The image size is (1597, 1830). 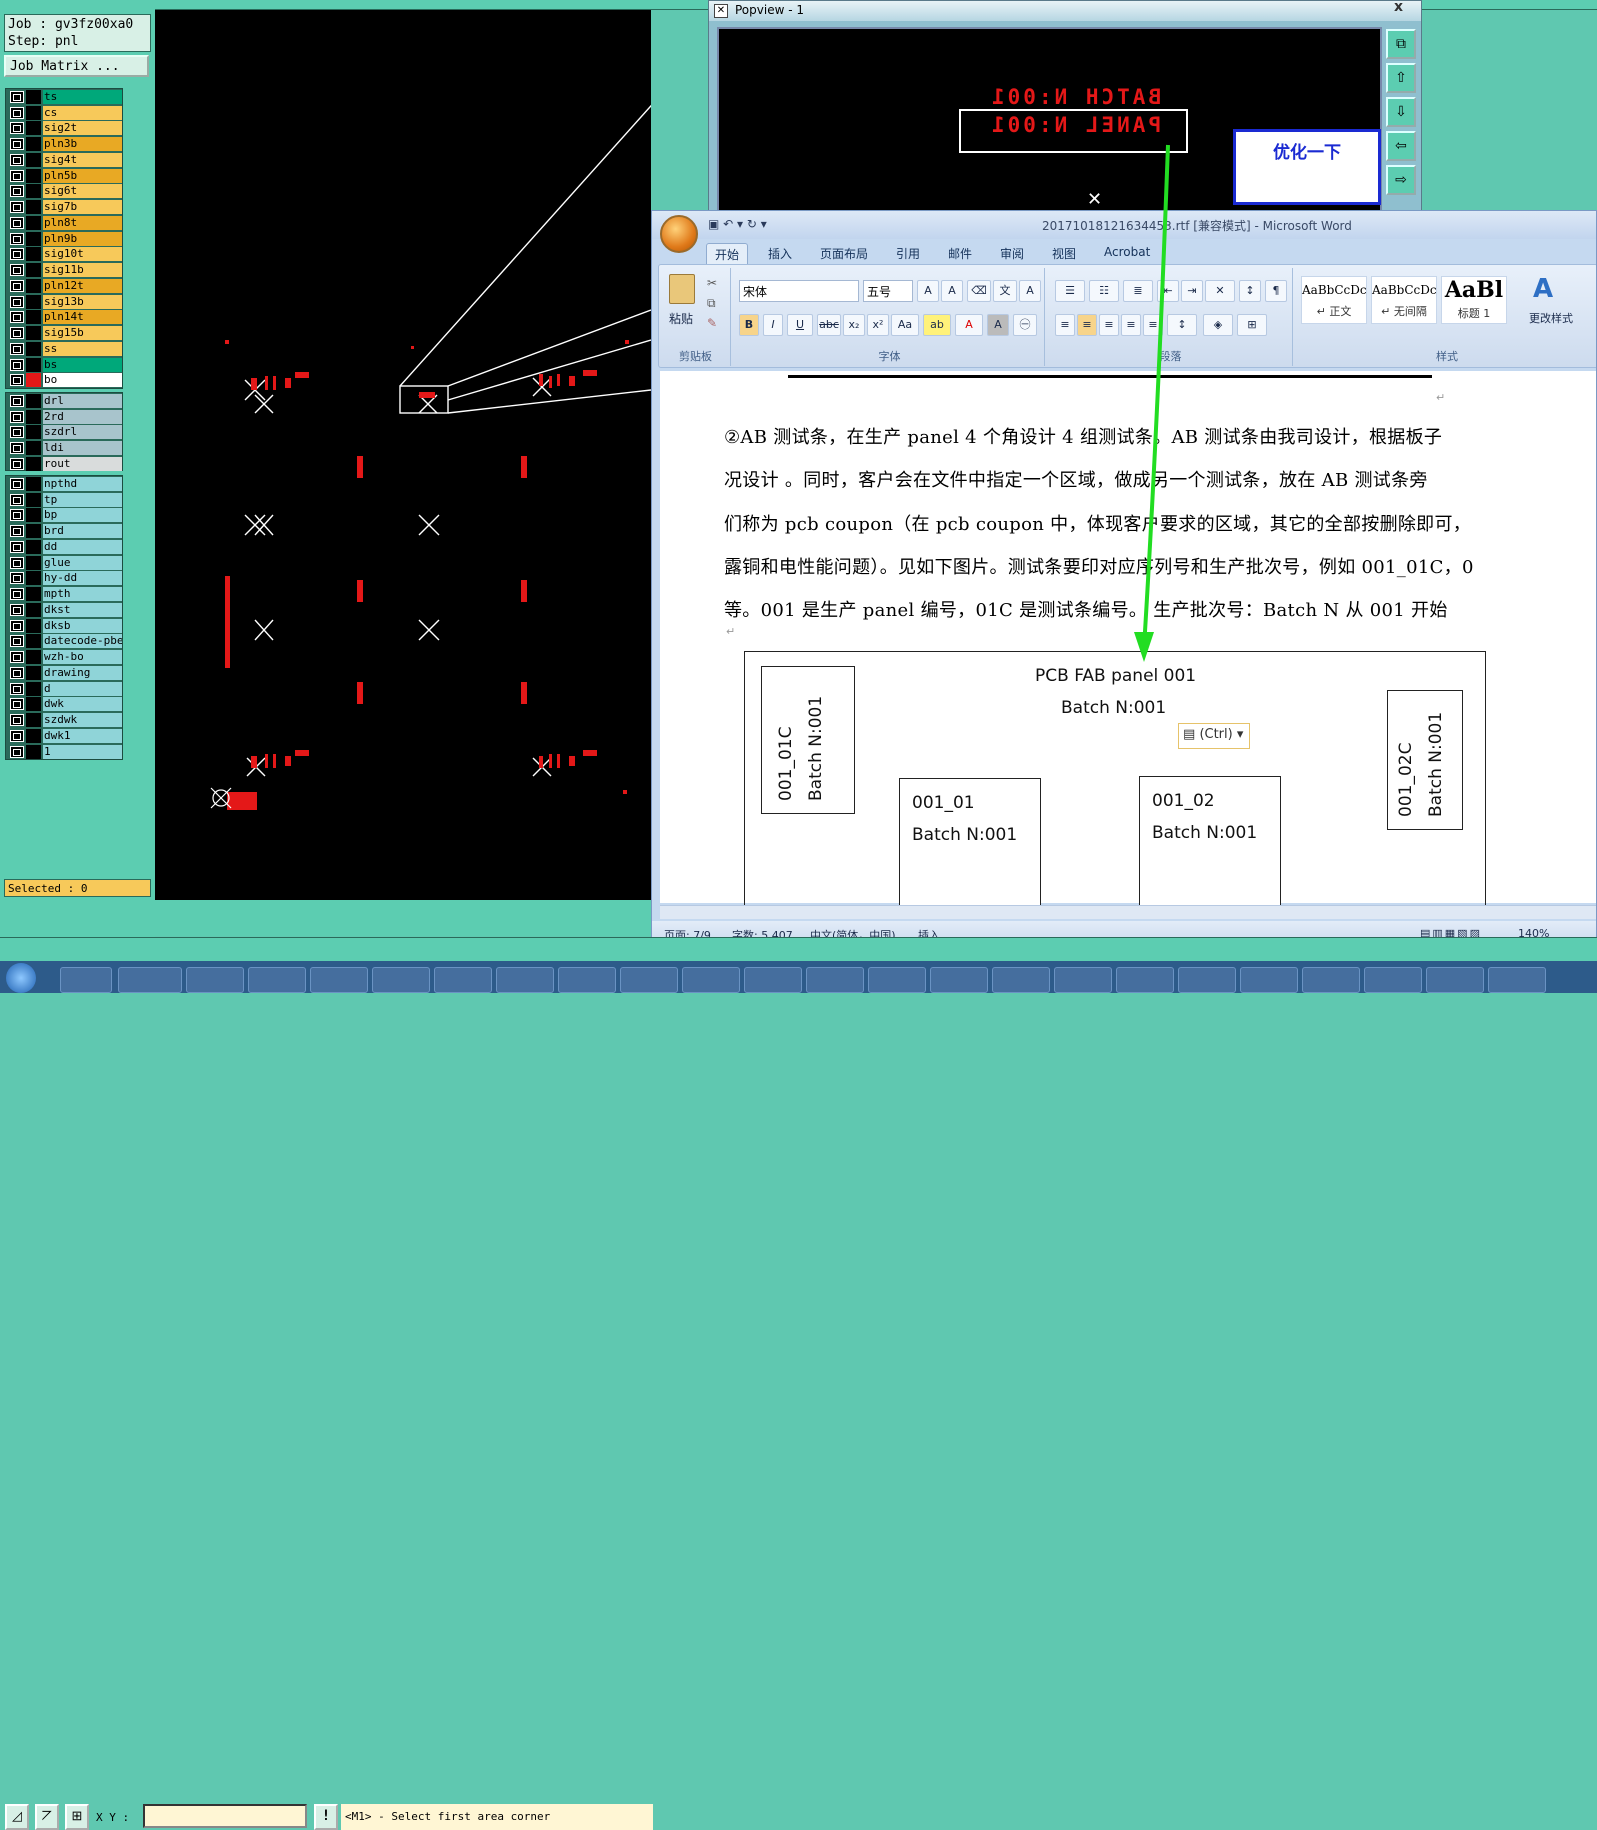 What do you see at coordinates (82, 688) in the screenshot?
I see `layer-name: d` at bounding box center [82, 688].